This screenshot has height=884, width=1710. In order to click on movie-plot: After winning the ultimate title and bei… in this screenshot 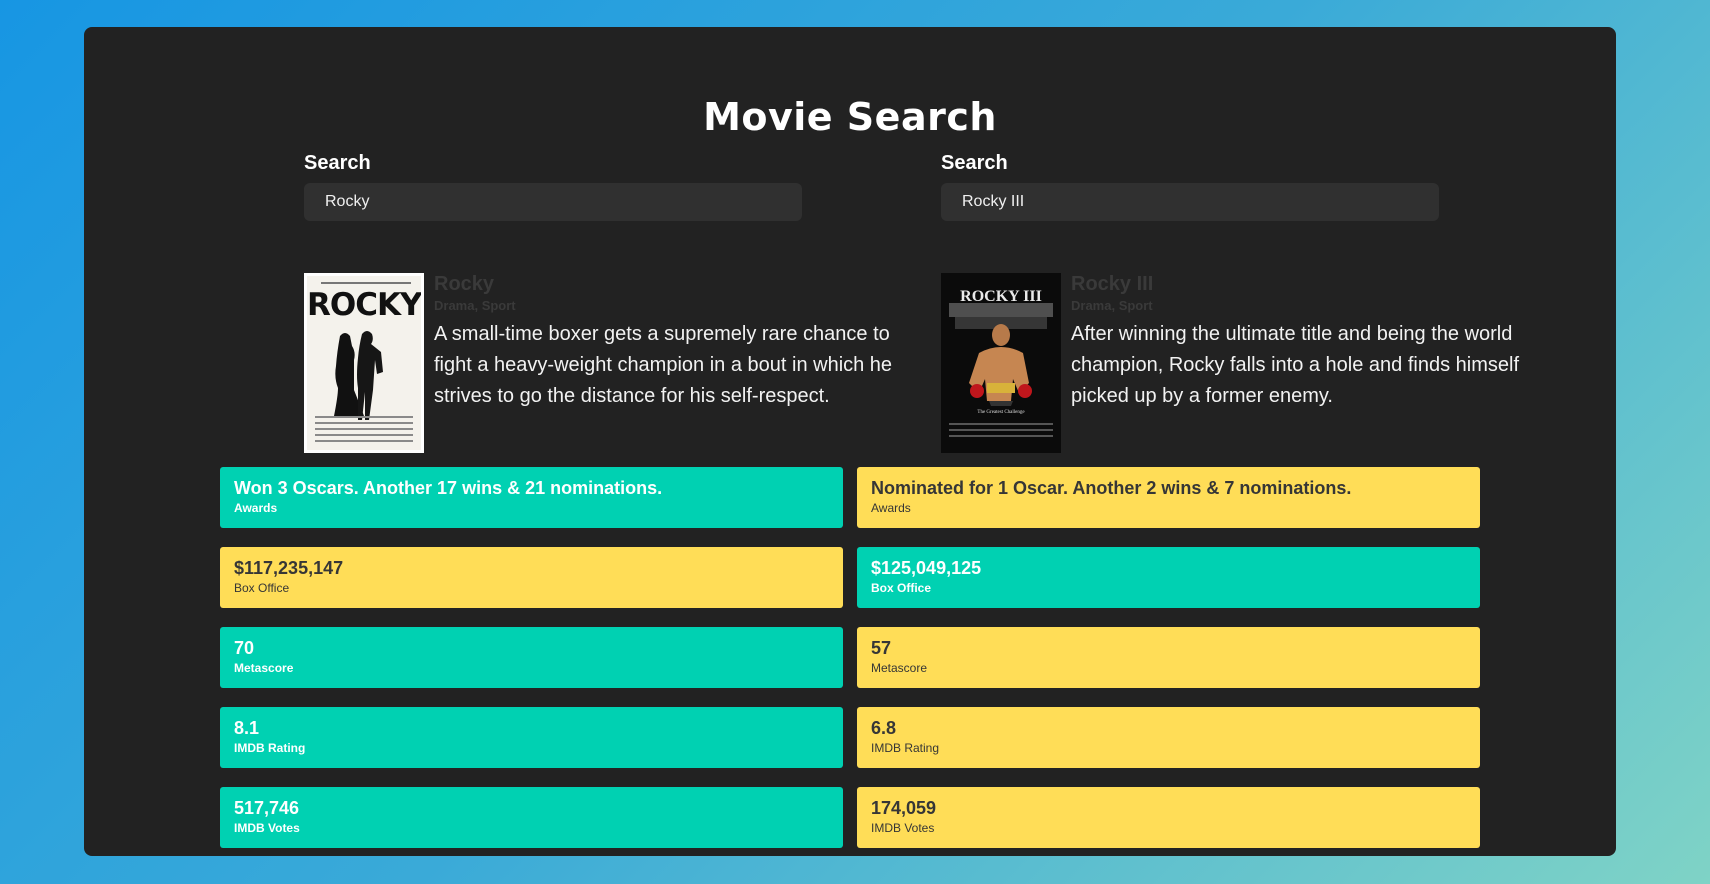, I will do `click(1295, 365)`.